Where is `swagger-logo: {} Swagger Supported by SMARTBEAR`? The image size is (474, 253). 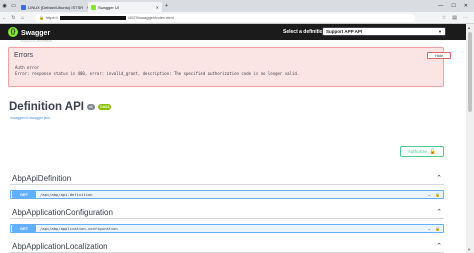 swagger-logo: {} Swagger Supported by SMARTBEAR is located at coordinates (30, 32).